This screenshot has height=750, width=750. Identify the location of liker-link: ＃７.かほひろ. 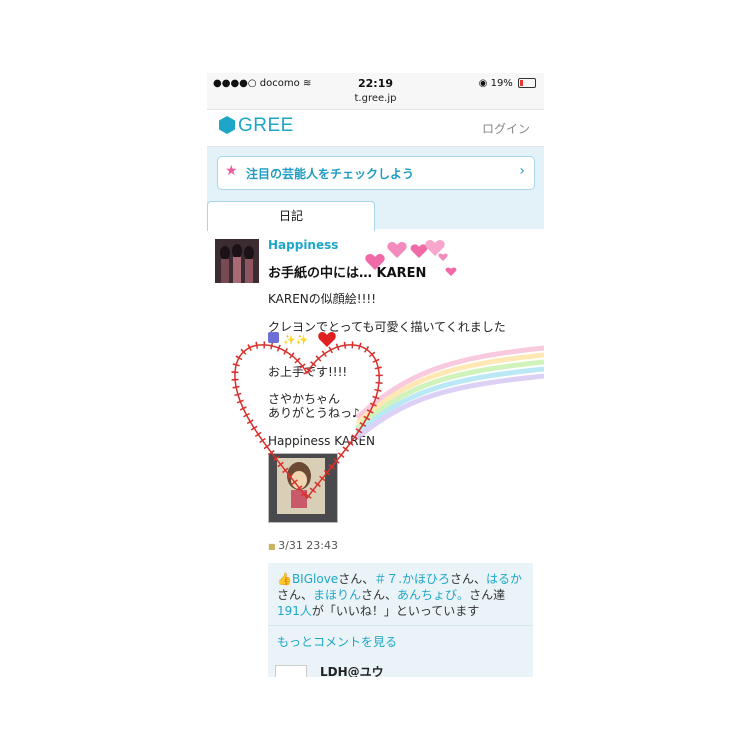
(412, 579).